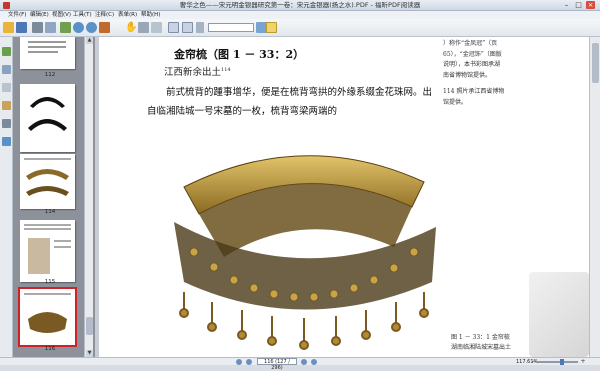 This screenshot has height=371, width=600. Describe the element at coordinates (156, 27) in the screenshot. I see `snapshot-icon` at that location.